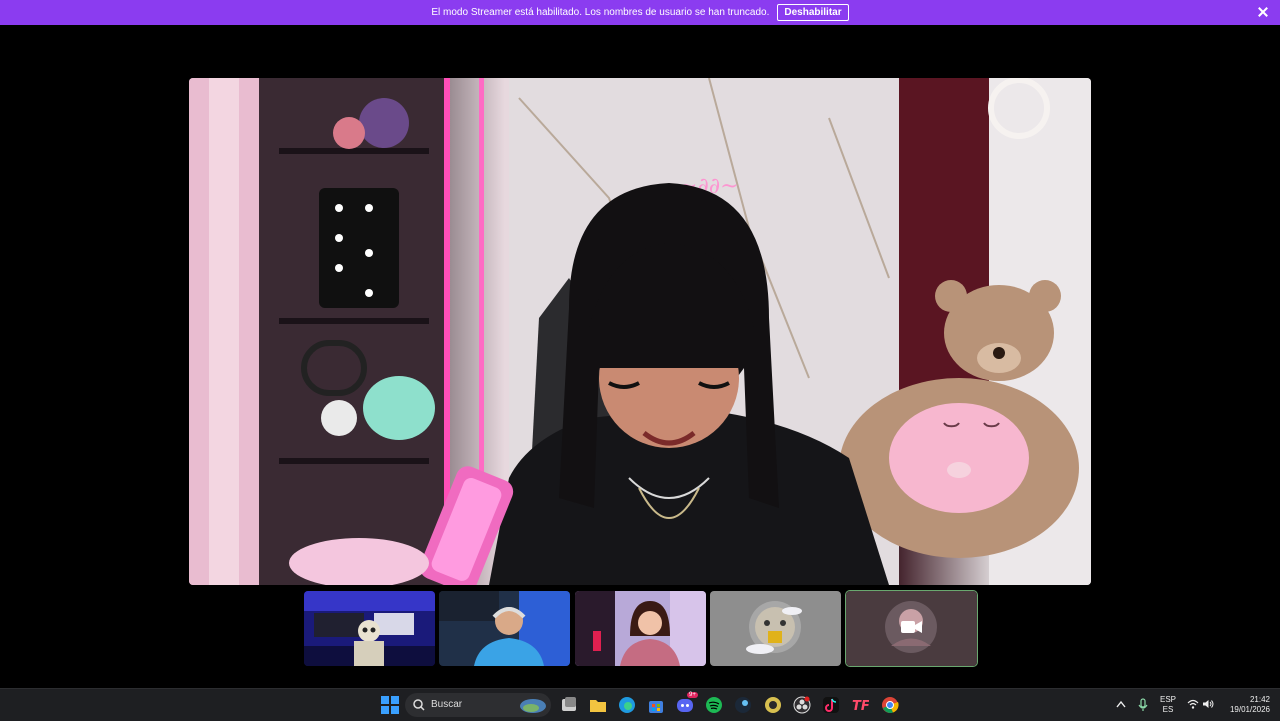  I want to click on file-explorer-icon, so click(598, 705).